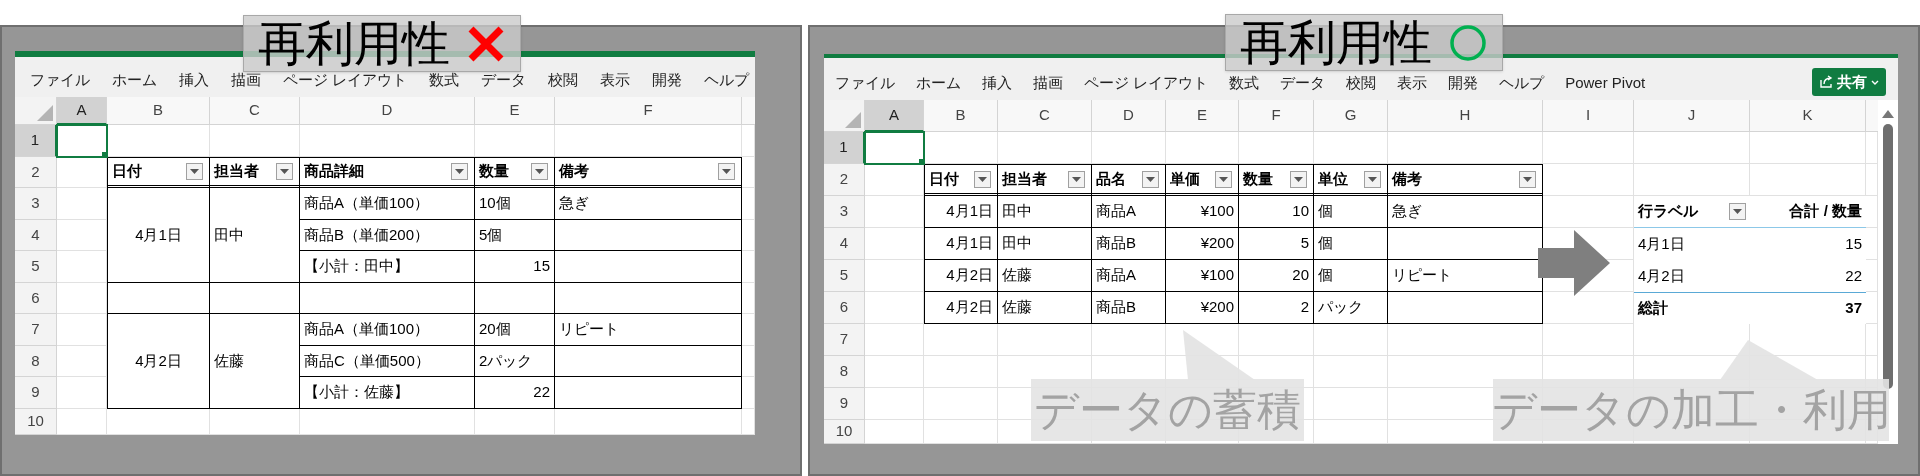  Describe the element at coordinates (334, 171) in the screenshot. I see `header-label: 商品詳細` at that location.